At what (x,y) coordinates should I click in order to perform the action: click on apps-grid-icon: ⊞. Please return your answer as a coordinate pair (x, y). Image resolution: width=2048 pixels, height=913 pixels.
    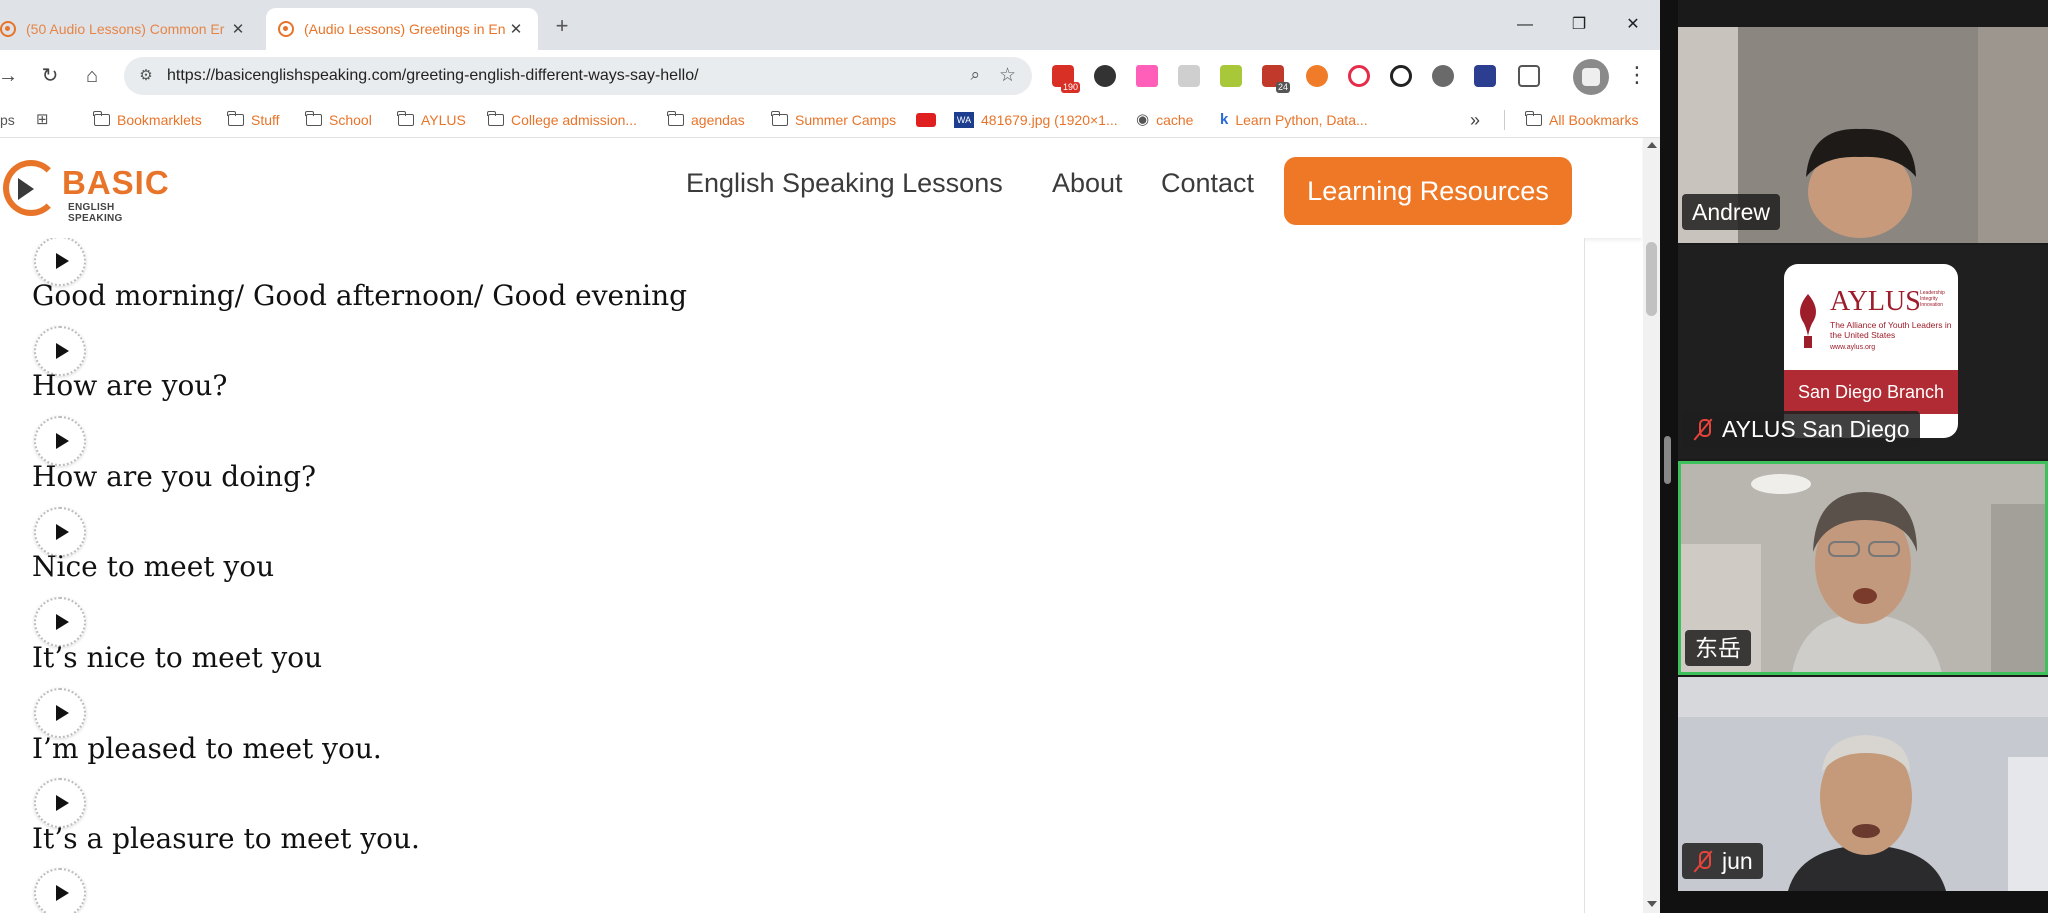
    Looking at the image, I should click on (46, 120).